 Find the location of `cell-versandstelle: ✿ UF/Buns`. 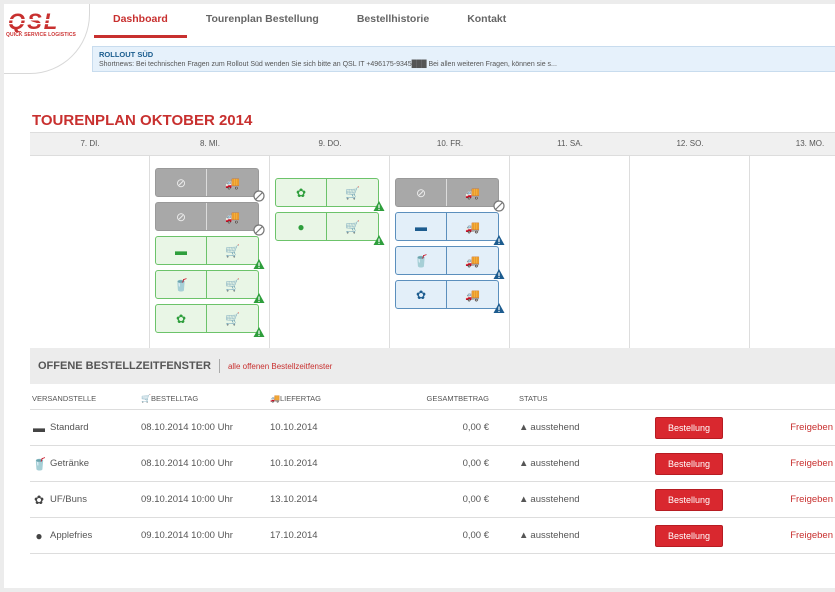

cell-versandstelle: ✿ UF/Buns is located at coordinates (85, 500).